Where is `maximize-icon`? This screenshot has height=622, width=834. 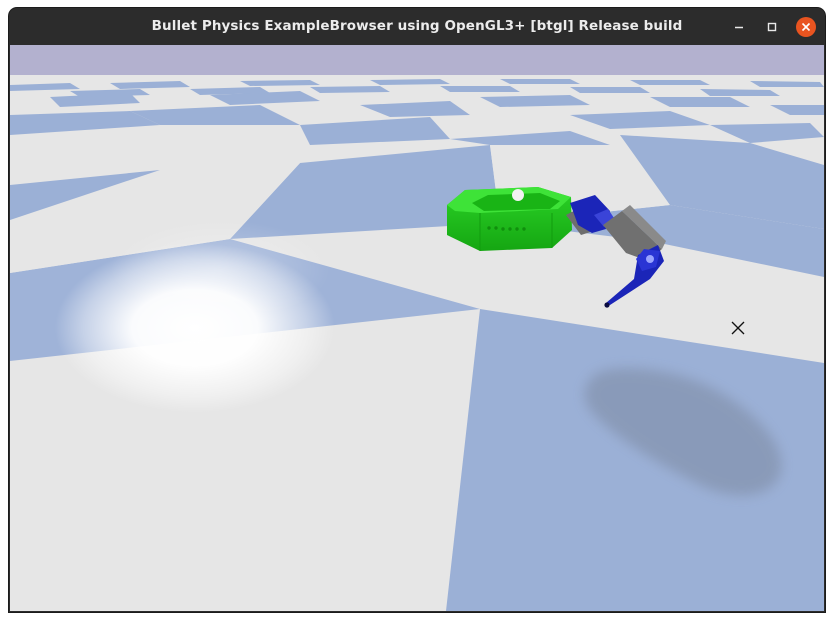
maximize-icon is located at coordinates (772, 27).